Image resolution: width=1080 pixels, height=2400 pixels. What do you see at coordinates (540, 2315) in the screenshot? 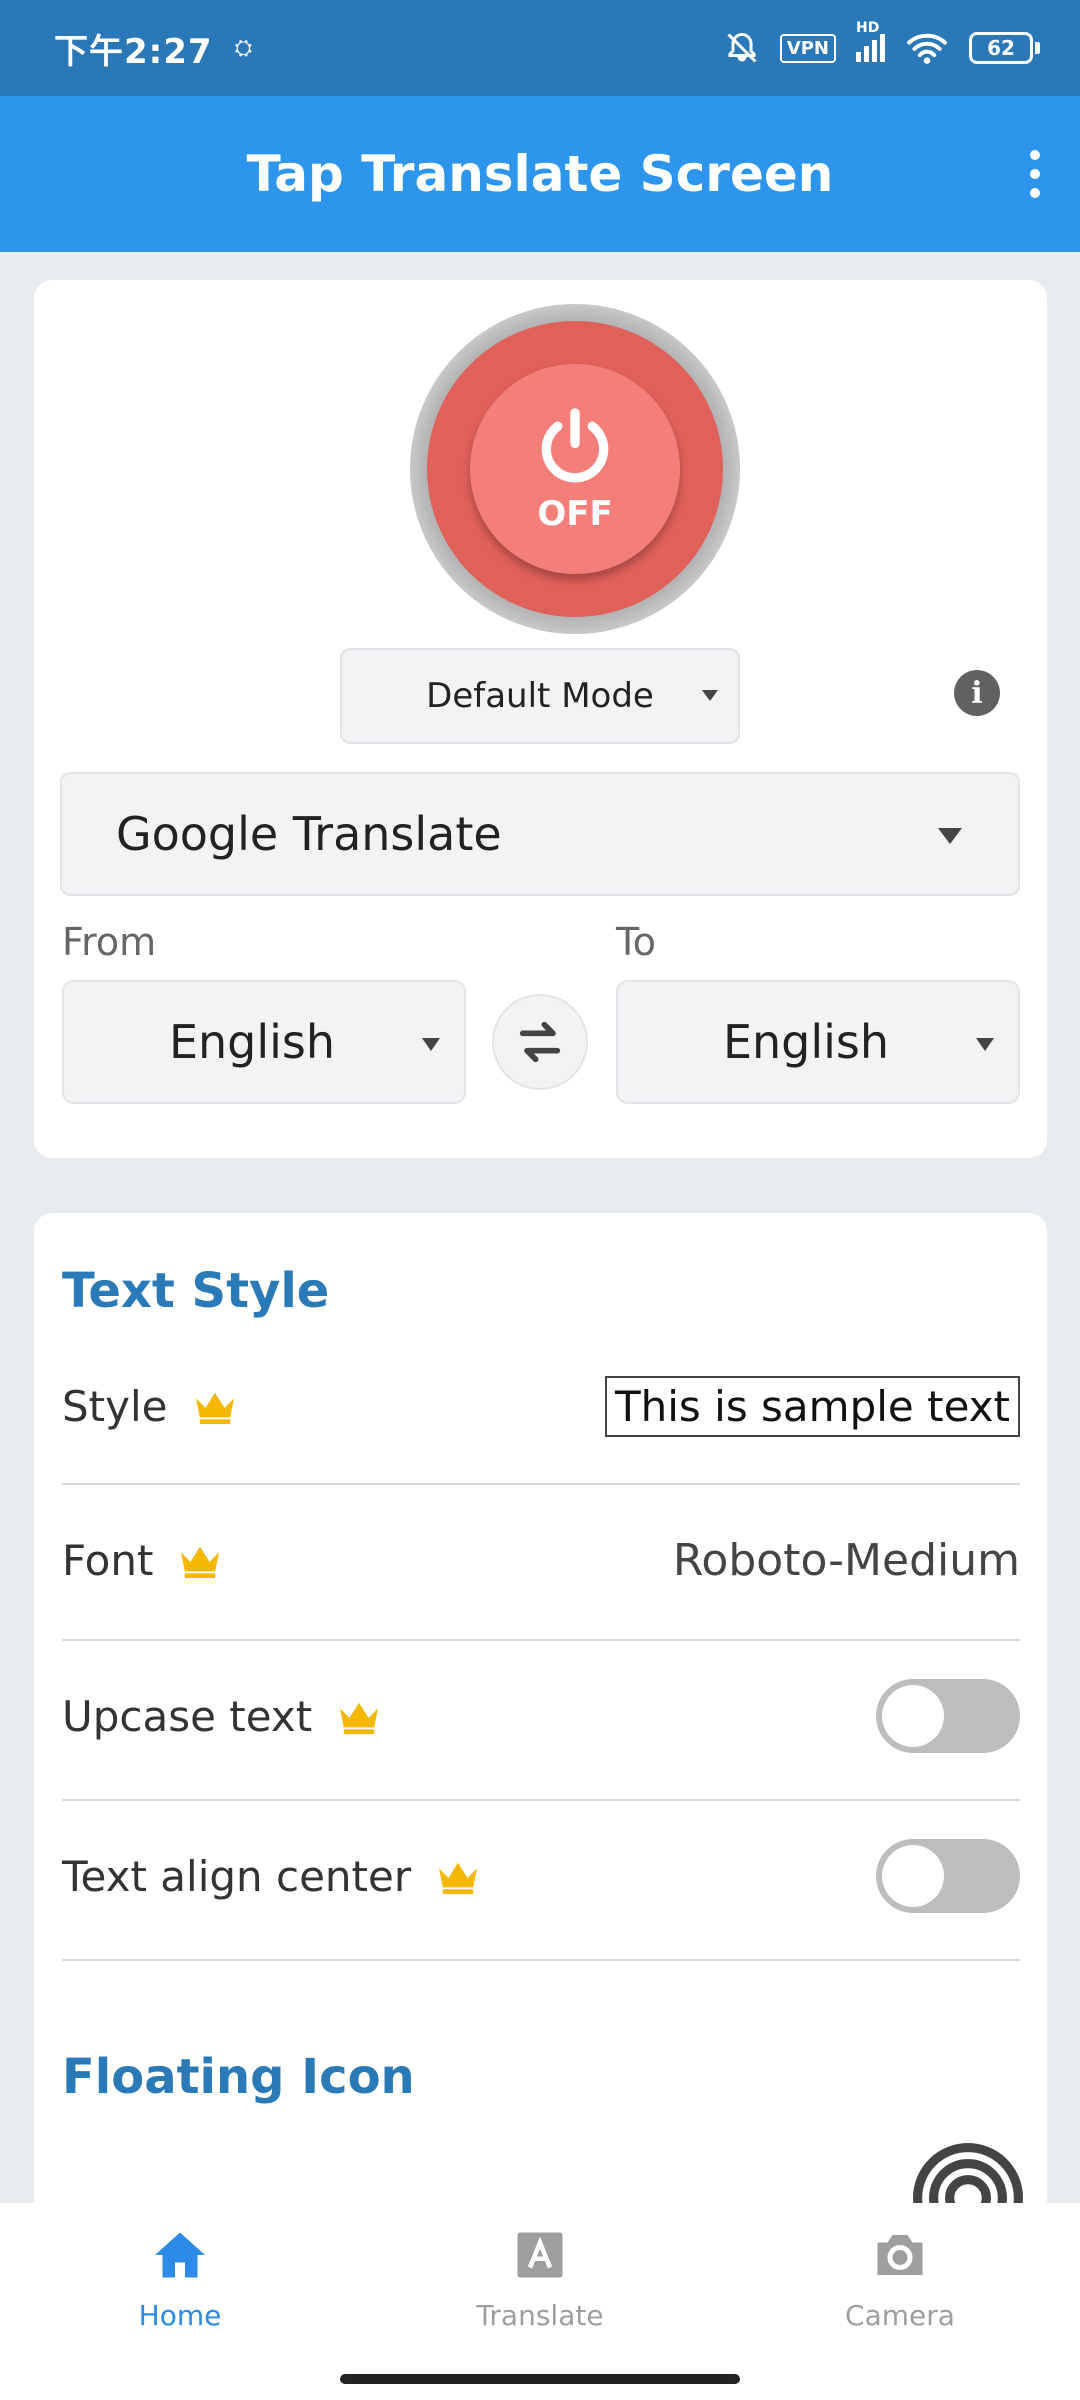
I see `nav-translate-label: Translate` at bounding box center [540, 2315].